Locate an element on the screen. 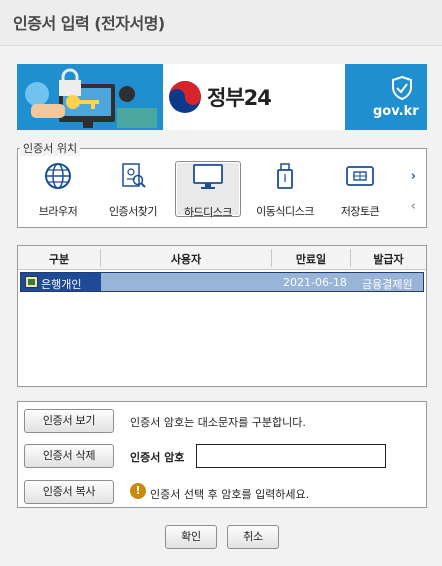 The image size is (442, 566). ok-button: 확인 is located at coordinates (191, 537).